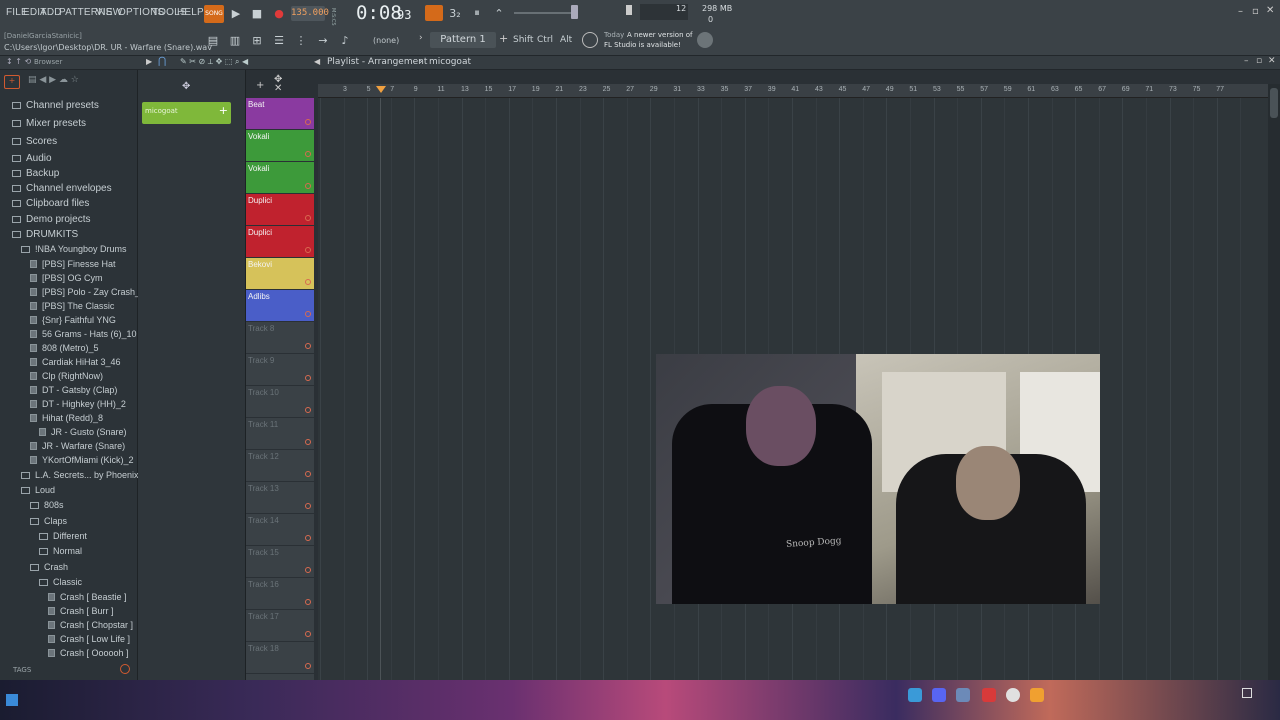  I want to click on mixer-icon: ☰, so click(279, 40).